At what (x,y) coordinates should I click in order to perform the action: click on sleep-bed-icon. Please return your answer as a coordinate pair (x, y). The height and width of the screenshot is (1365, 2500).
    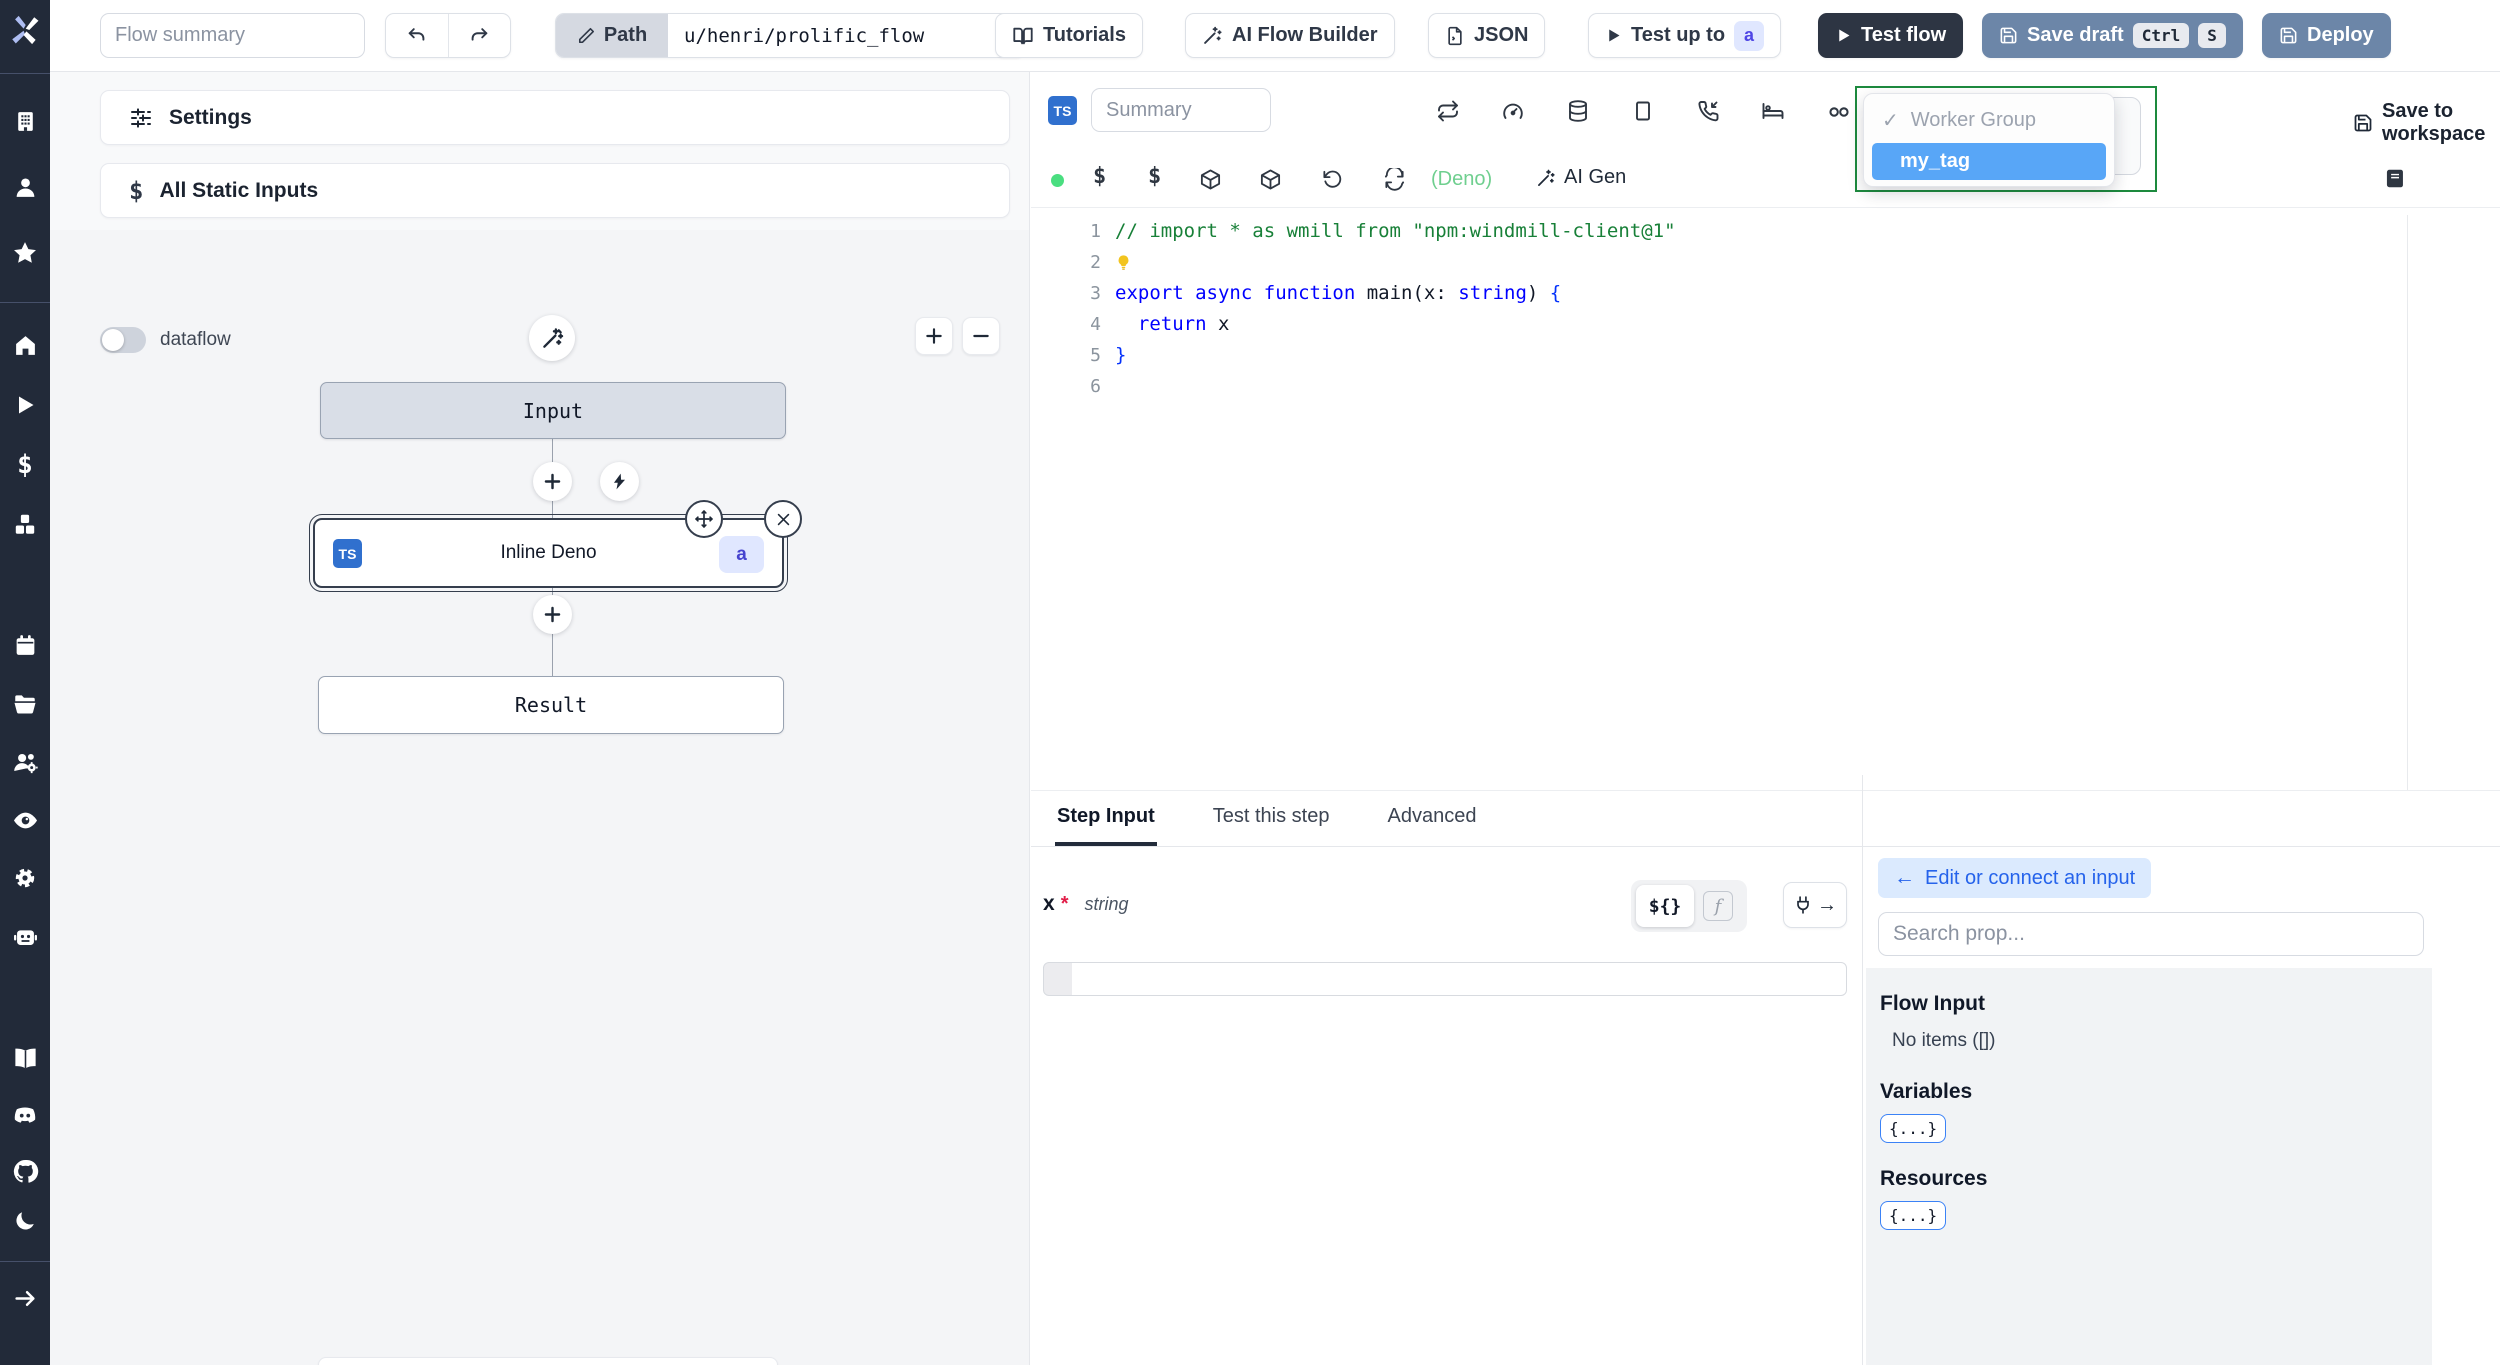
    Looking at the image, I should click on (1773, 111).